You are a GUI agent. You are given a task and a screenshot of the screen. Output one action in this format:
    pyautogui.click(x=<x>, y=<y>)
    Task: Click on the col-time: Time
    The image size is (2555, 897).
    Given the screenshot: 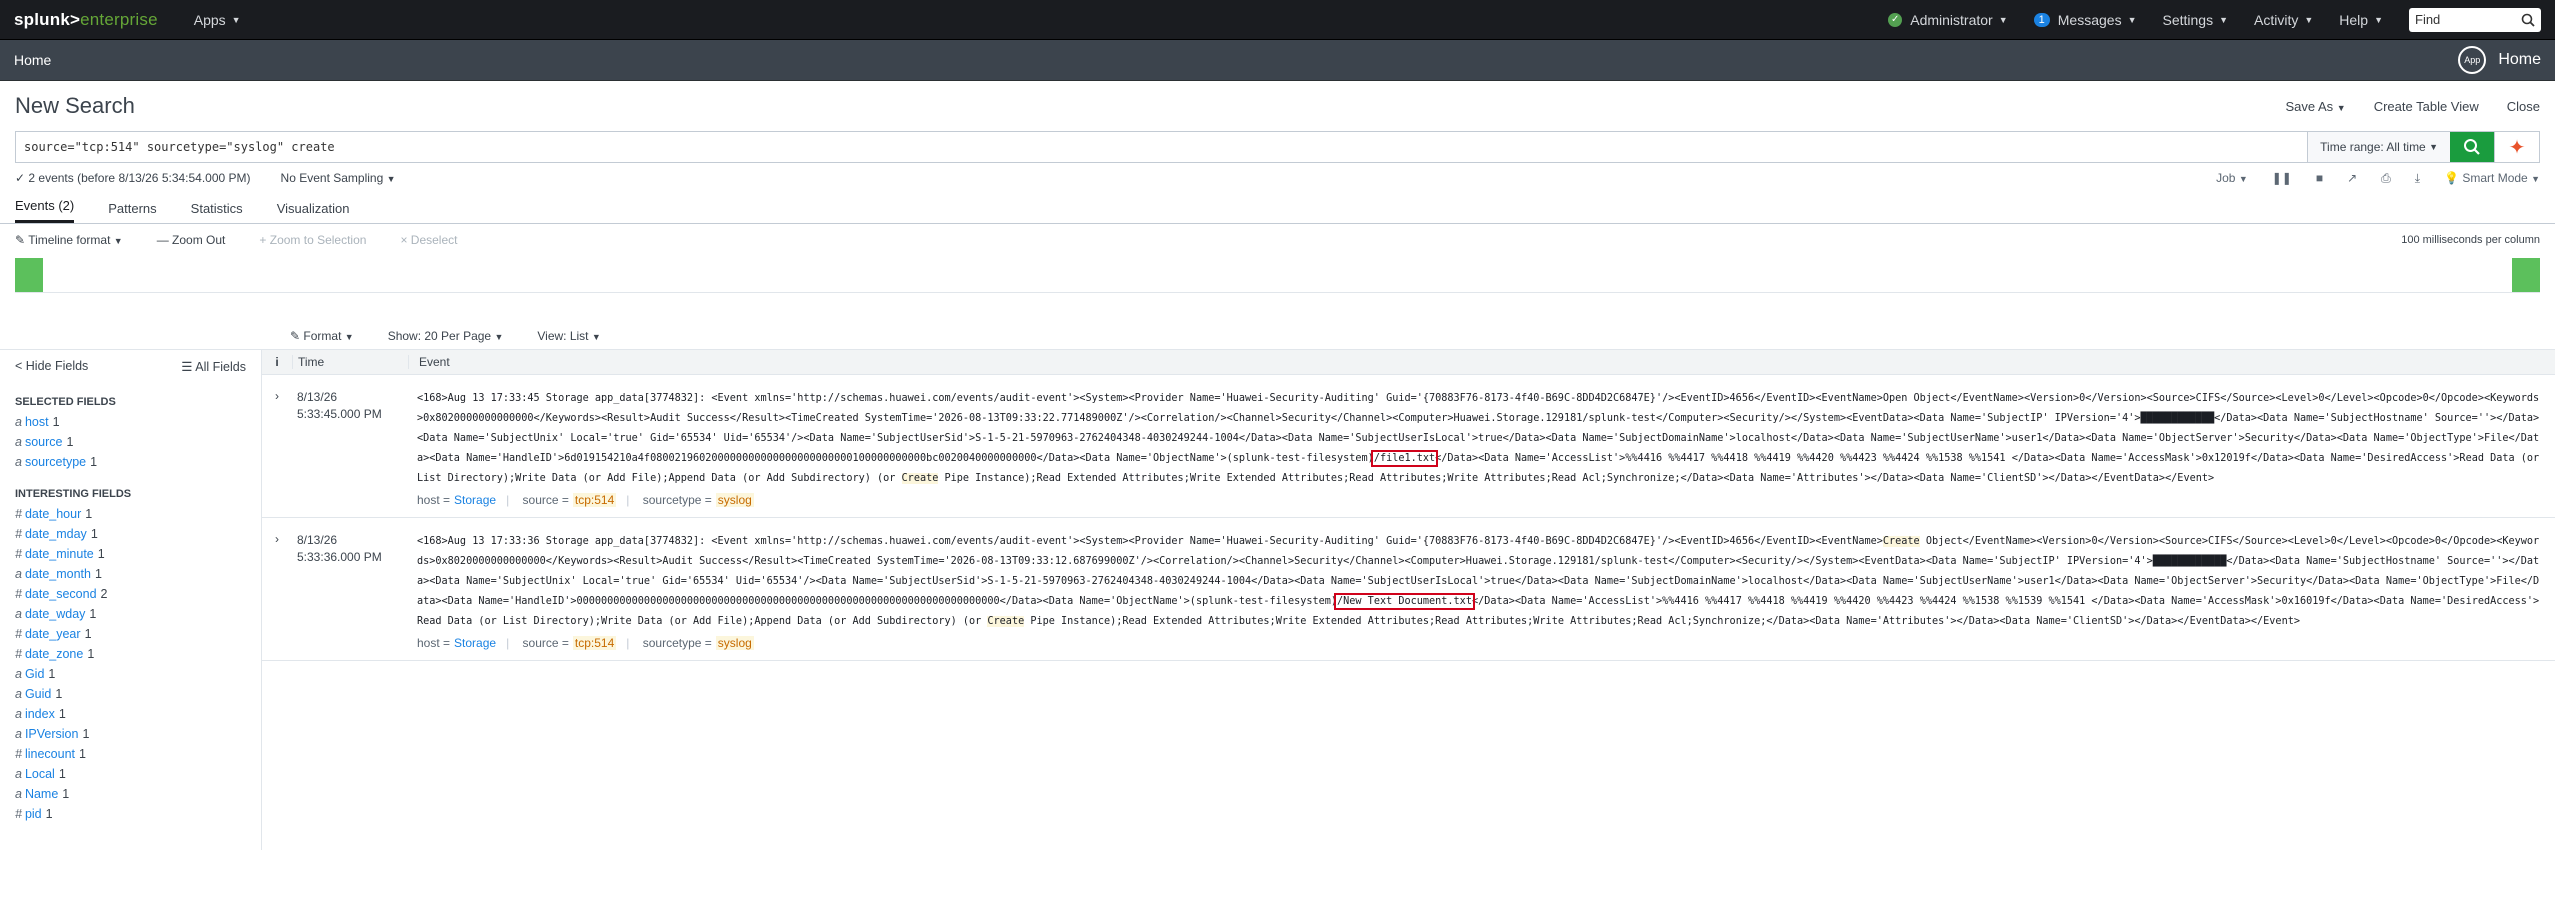 What is the action you would take?
    pyautogui.click(x=350, y=362)
    